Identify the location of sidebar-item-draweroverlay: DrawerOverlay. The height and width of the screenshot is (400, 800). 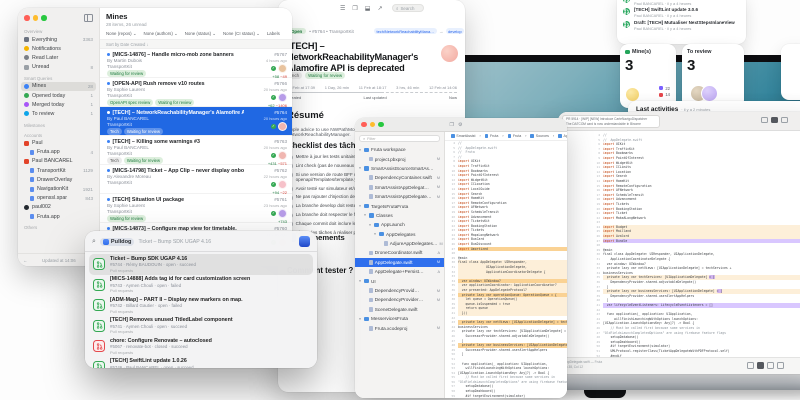
(58, 179).